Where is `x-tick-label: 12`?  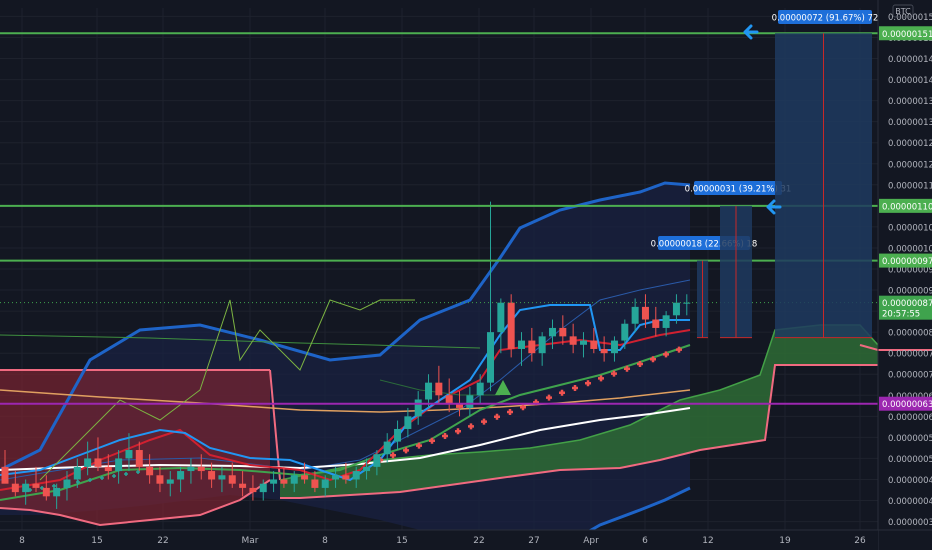
x-tick-label: 12 is located at coordinates (707, 541).